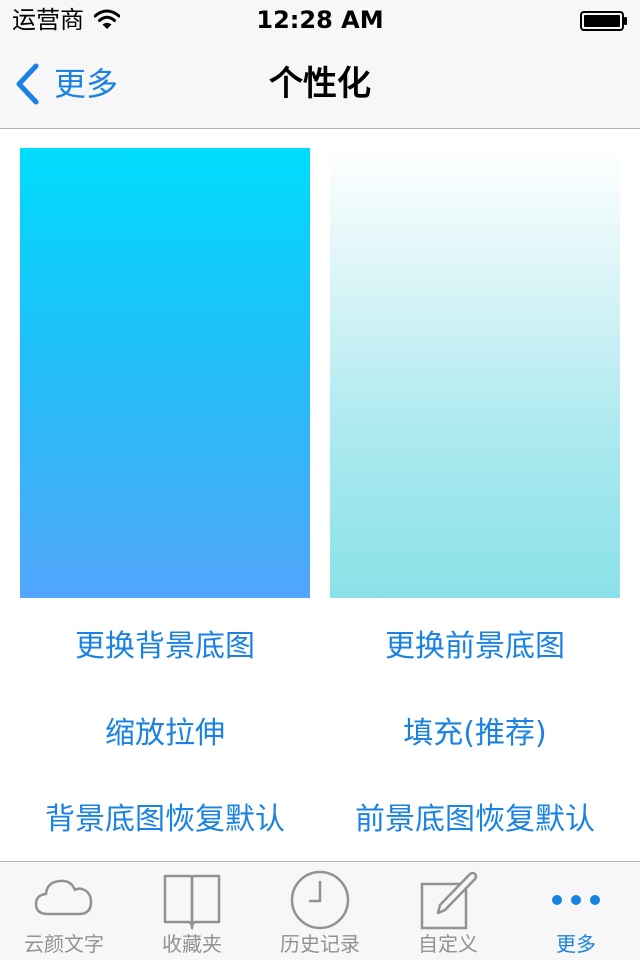  I want to click on cloud-icon, so click(63, 897).